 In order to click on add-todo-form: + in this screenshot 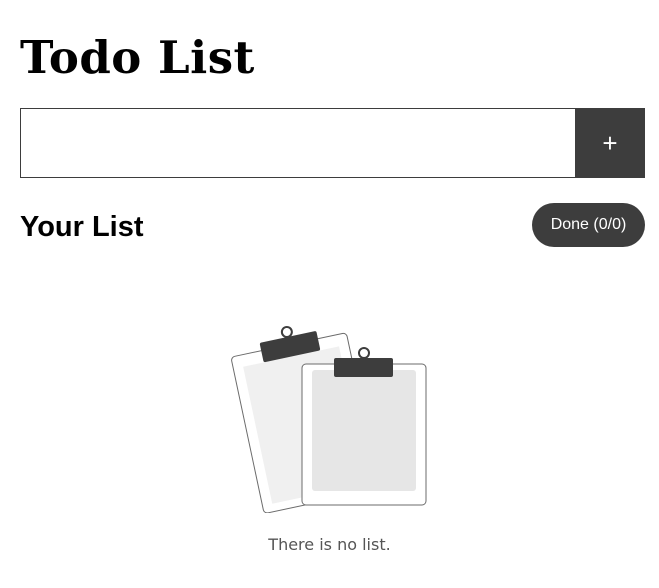, I will do `click(332, 143)`.